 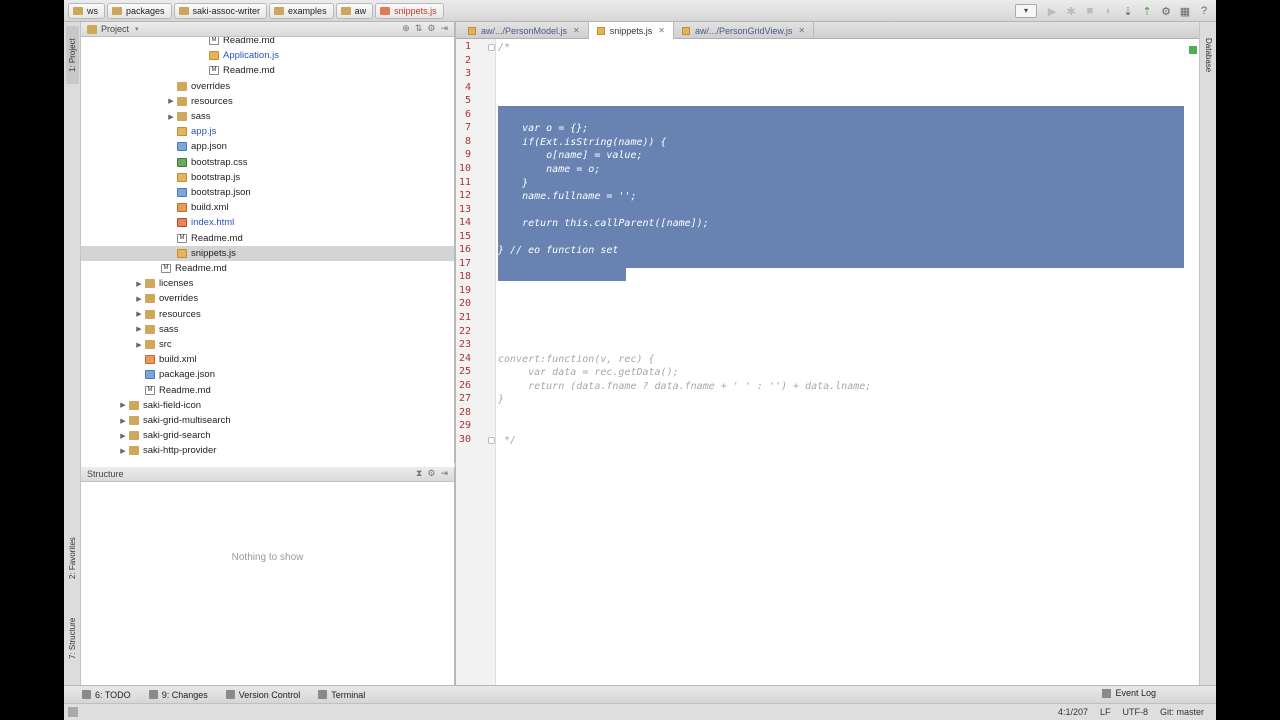 What do you see at coordinates (467, 101) in the screenshot?
I see `line-number: 5` at bounding box center [467, 101].